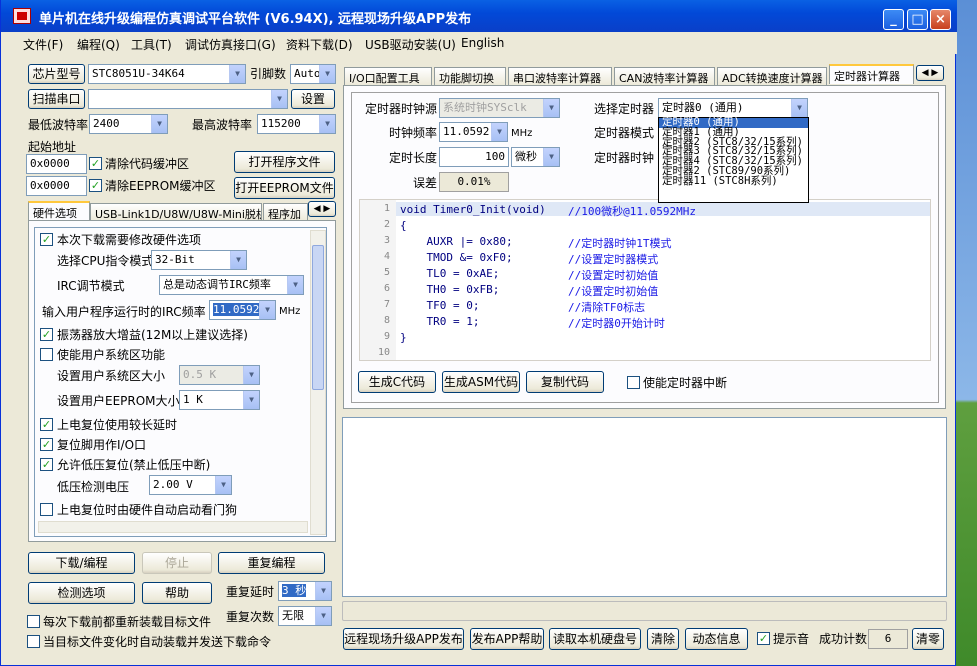  What do you see at coordinates (81, 593) in the screenshot?
I see `detect-options-button: 检测选项` at bounding box center [81, 593].